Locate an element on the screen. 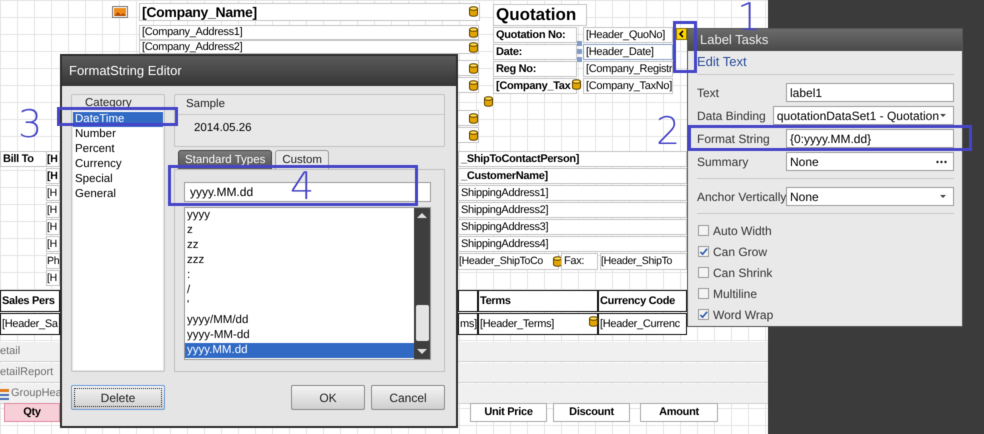 This screenshot has width=984, height=434. checkbox-label: Can Grow is located at coordinates (740, 251).